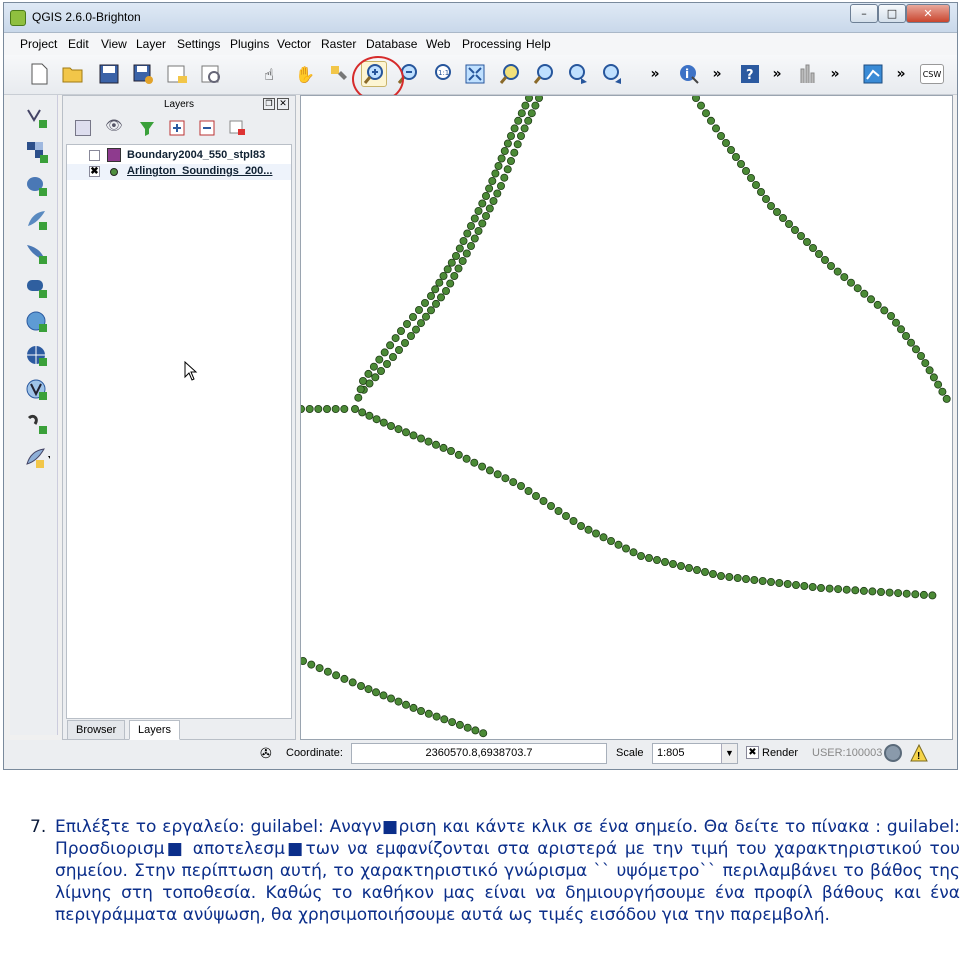 The image size is (960, 974). I want to click on menu-database: Database, so click(391, 44).